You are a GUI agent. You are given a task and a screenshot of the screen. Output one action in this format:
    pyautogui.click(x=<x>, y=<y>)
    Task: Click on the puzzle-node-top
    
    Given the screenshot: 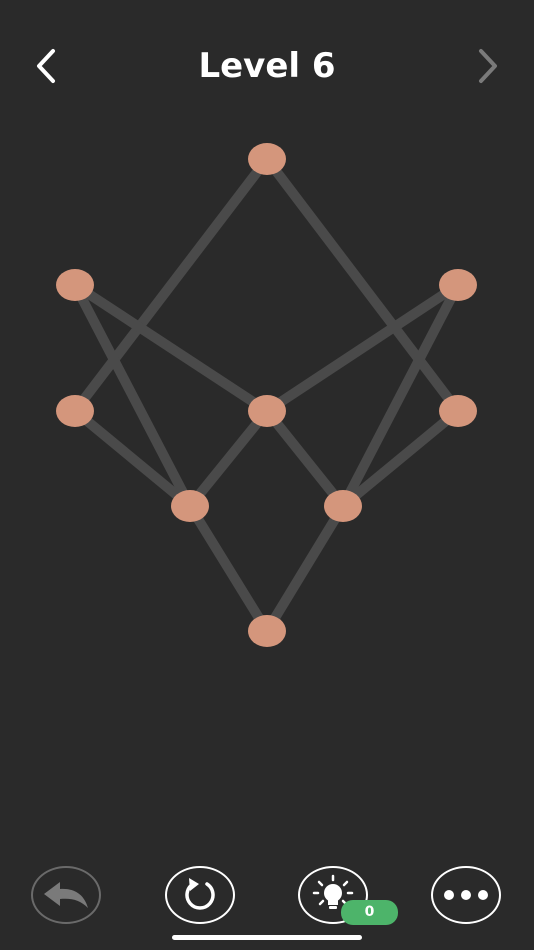 What is the action you would take?
    pyautogui.click(x=267, y=159)
    